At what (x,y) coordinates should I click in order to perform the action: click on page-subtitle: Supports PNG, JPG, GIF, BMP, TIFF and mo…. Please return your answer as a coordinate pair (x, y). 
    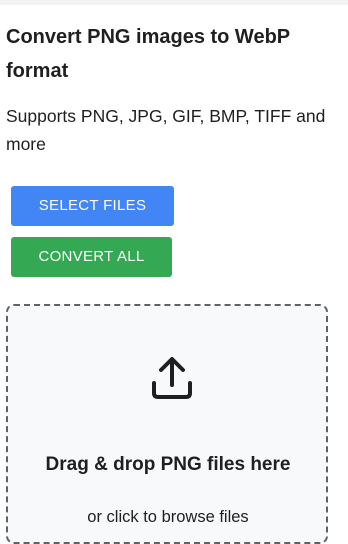
    Looking at the image, I should click on (166, 130).